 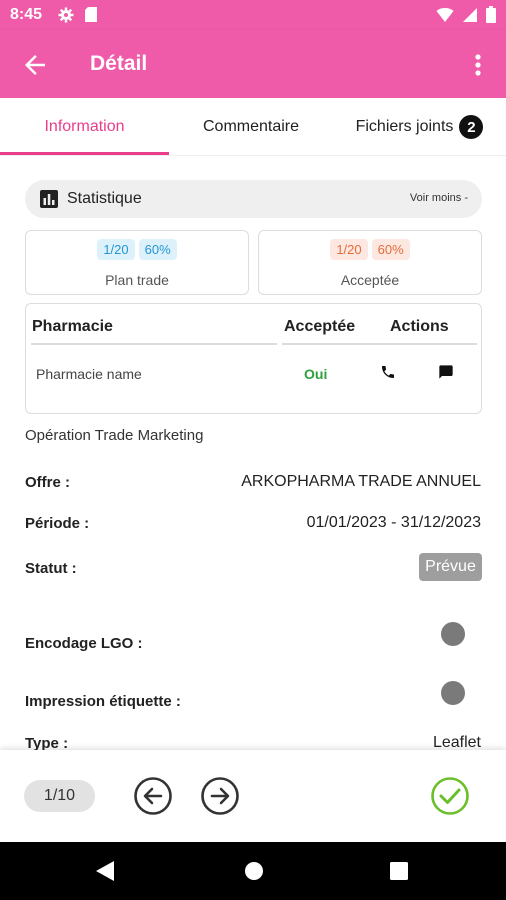 What do you see at coordinates (47, 482) in the screenshot?
I see `offre-label: Offre :` at bounding box center [47, 482].